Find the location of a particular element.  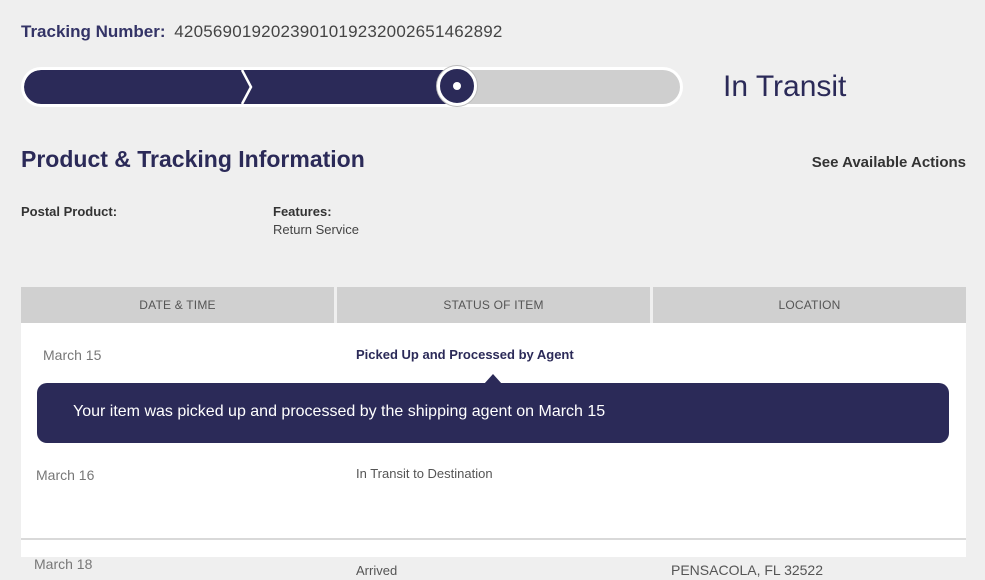

table-row: March 18 Arrived PENSACOLA, FL 32522 is located at coordinates (493, 560).